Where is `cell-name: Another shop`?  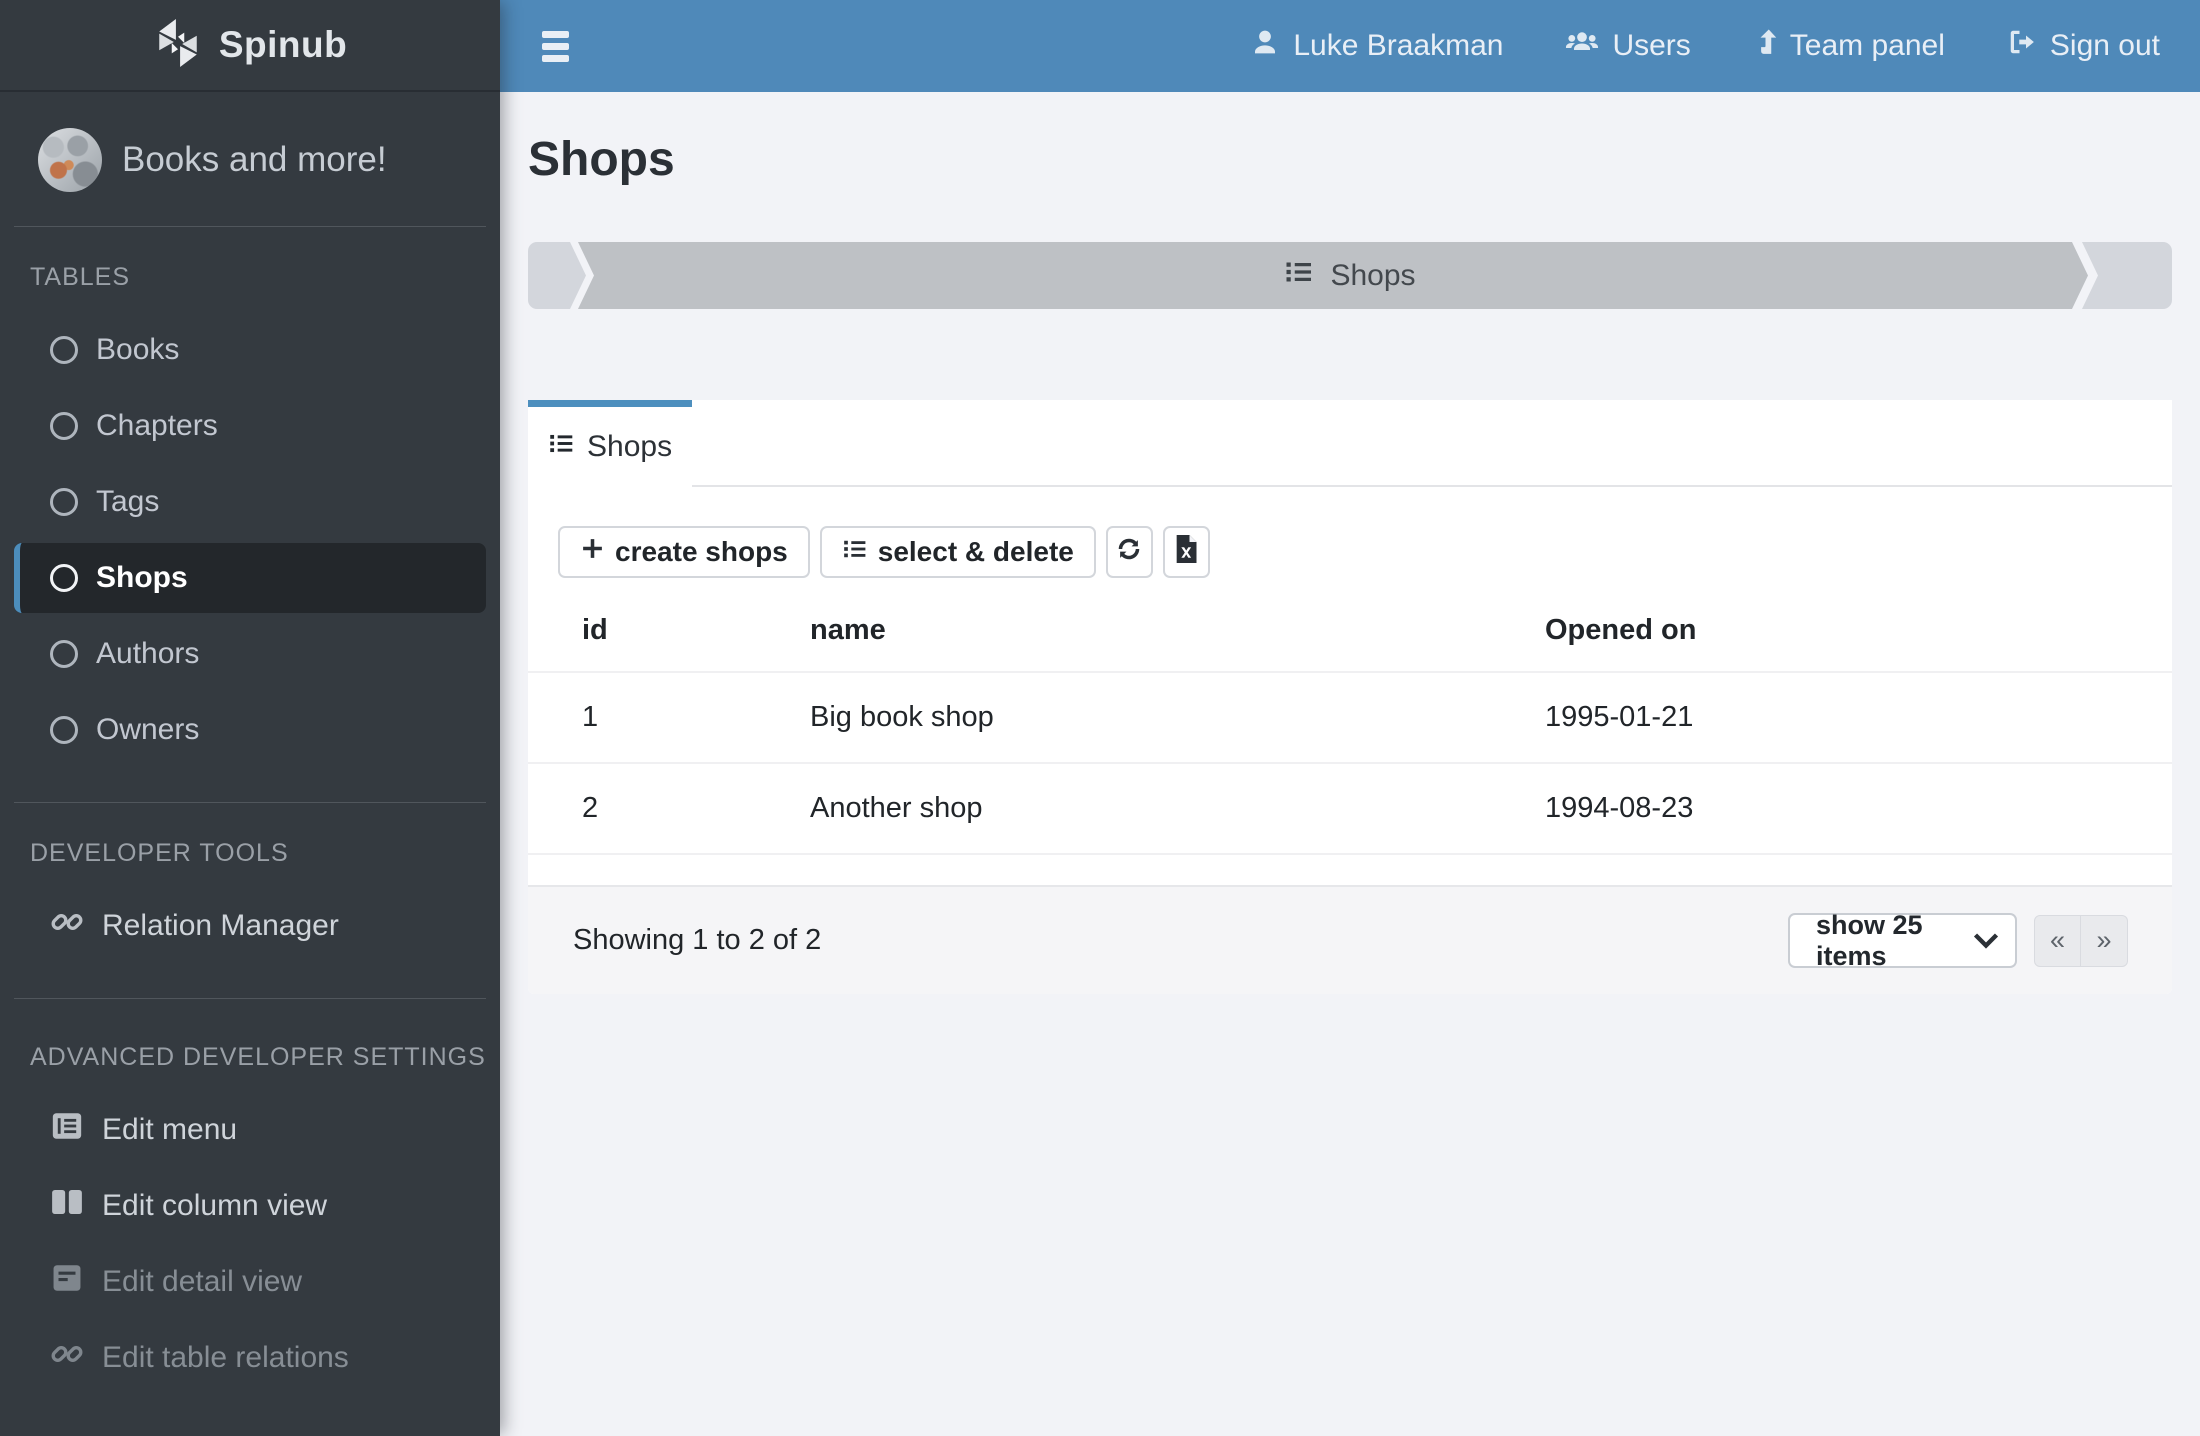
cell-name: Another shop is located at coordinates (1153, 808).